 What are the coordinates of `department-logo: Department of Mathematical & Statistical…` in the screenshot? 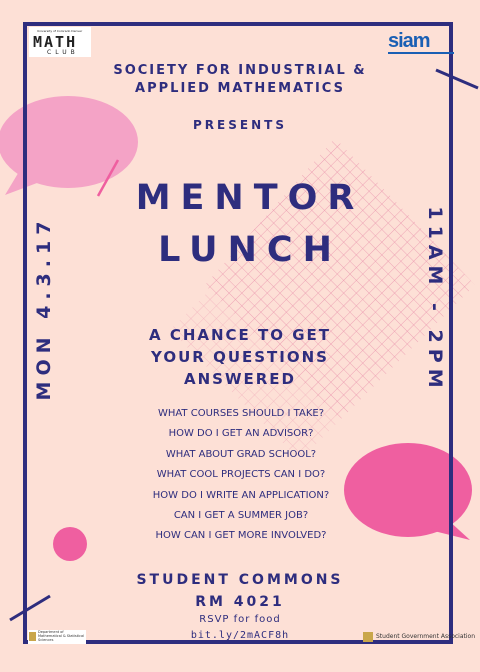 It's located at (57, 637).